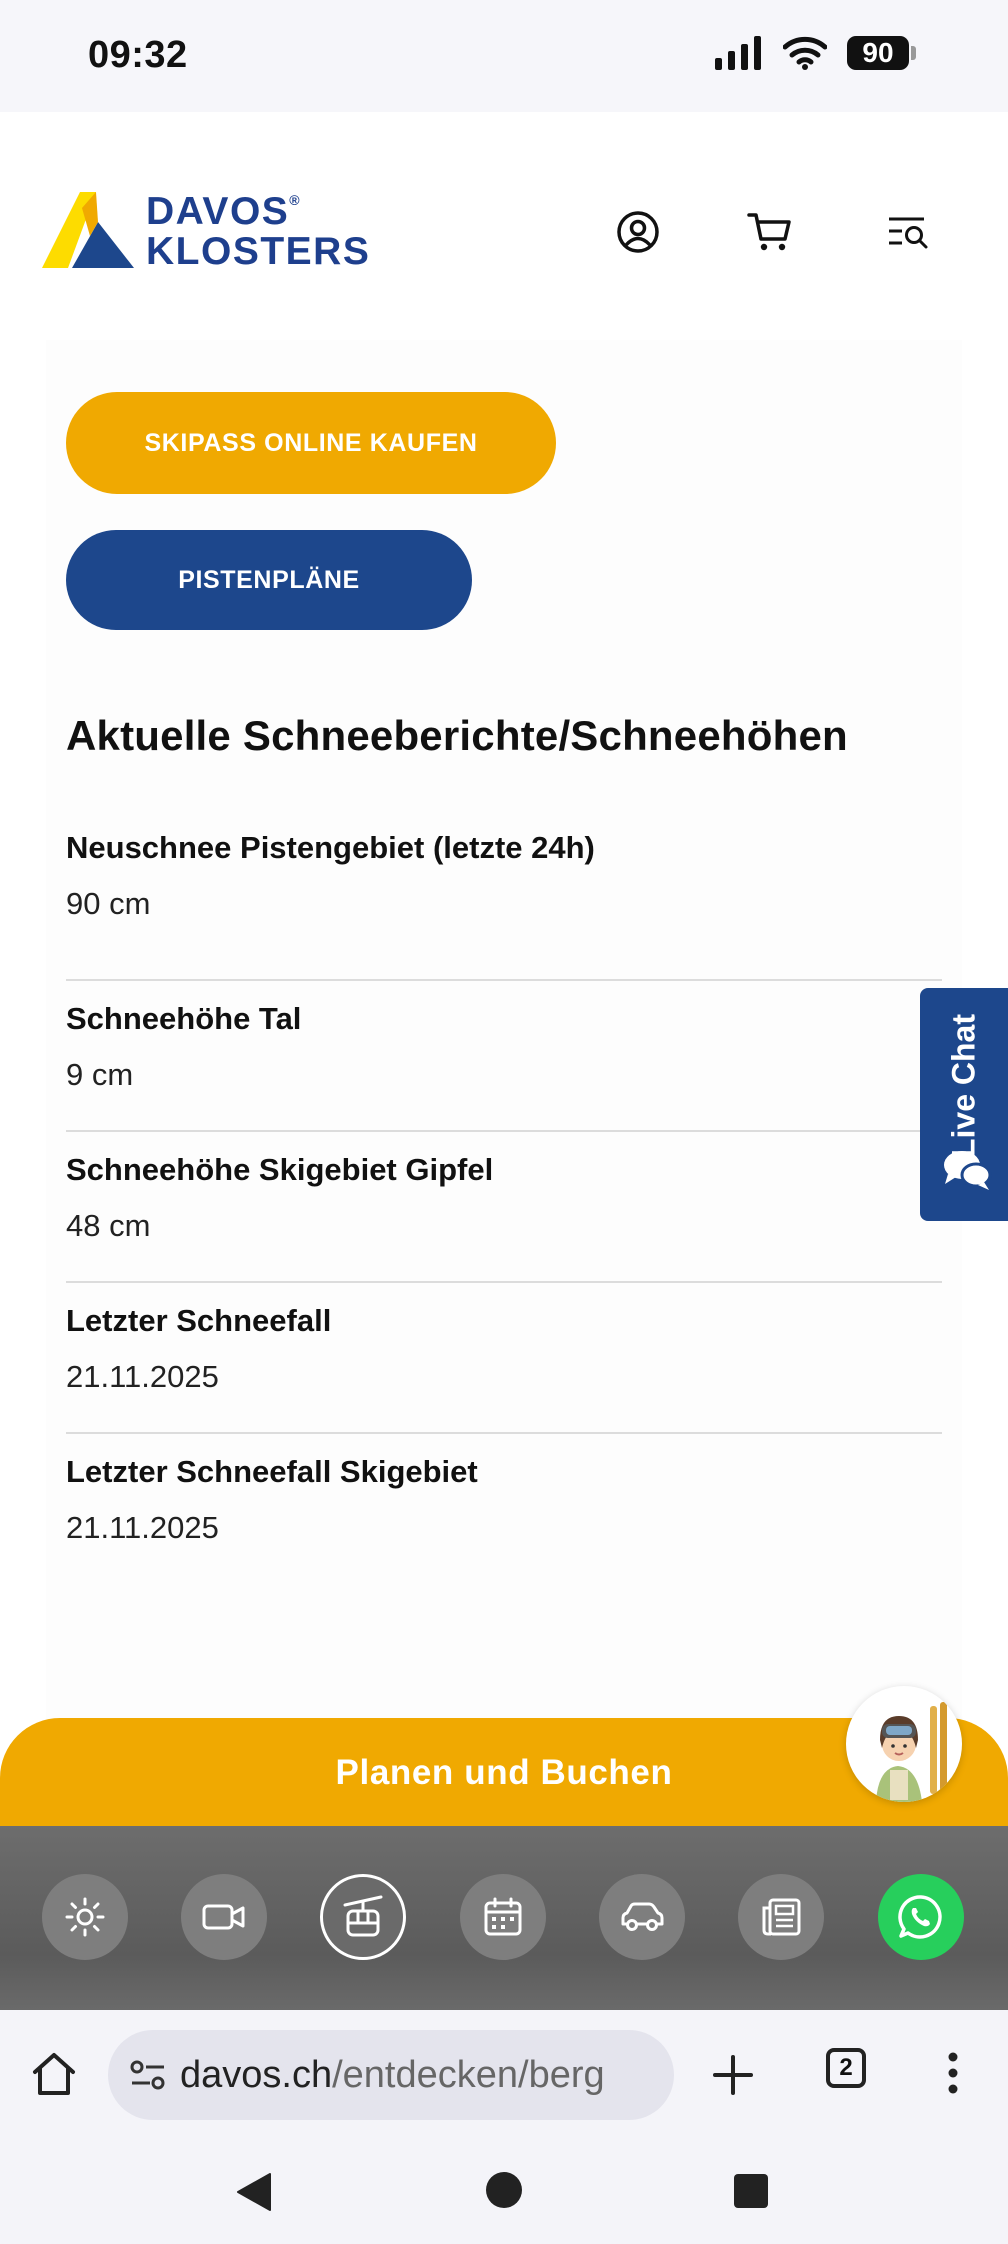  I want to click on calendar-icon, so click(503, 1916).